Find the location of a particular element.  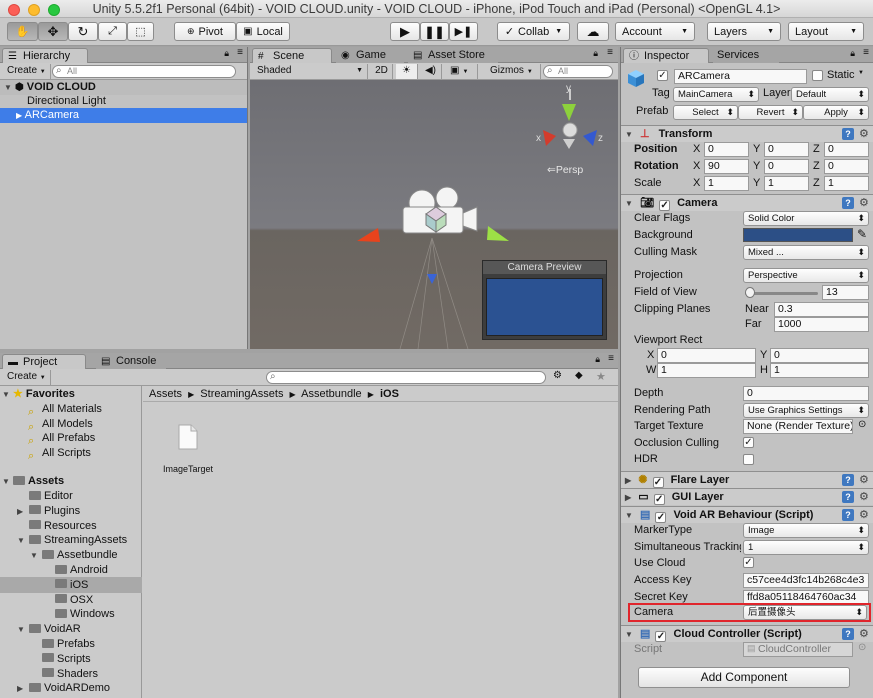

create-dropdown: Create ▼ is located at coordinates (27, 71).